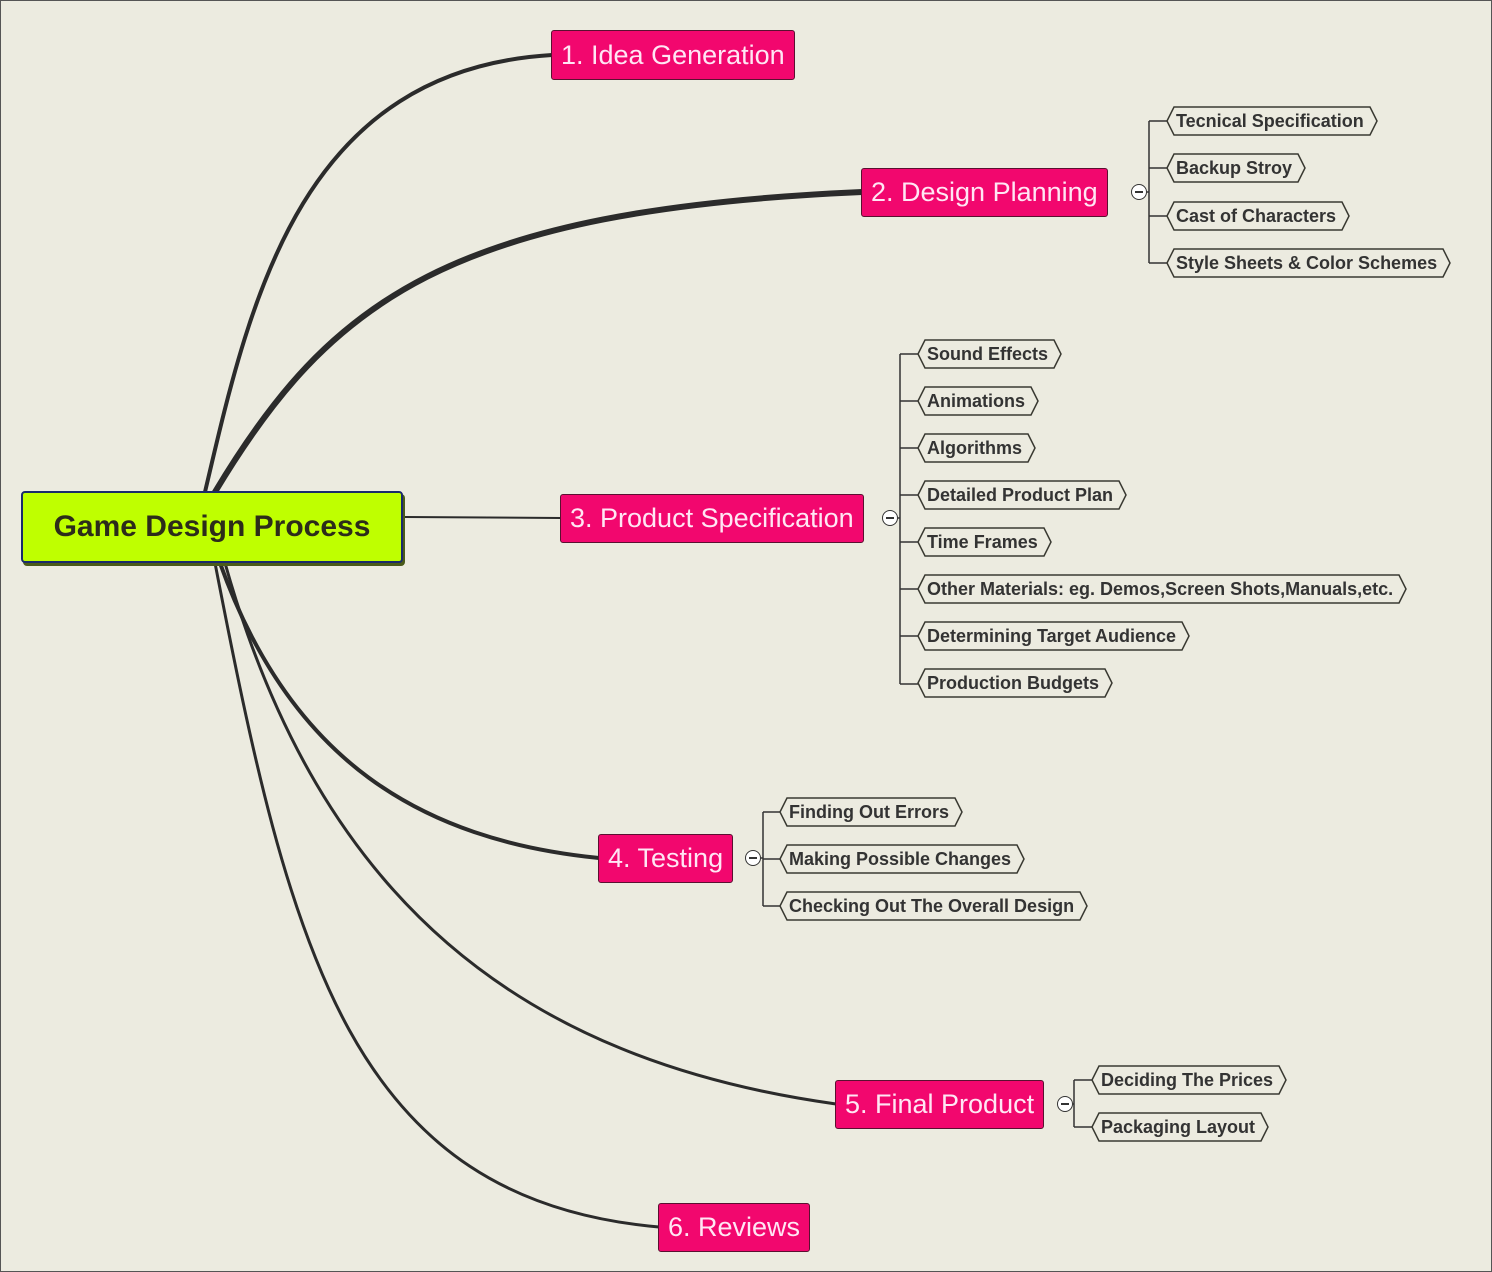  I want to click on subtopic: Deciding The Prices, so click(1189, 1080).